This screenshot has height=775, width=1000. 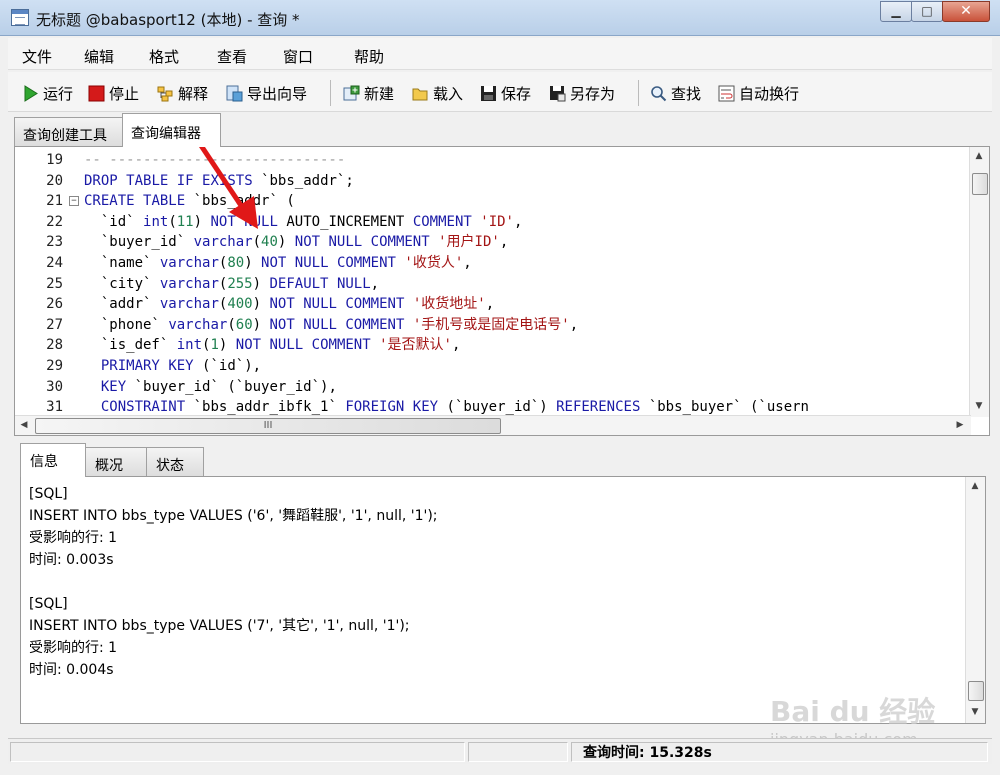 What do you see at coordinates (54, 180) in the screenshot?
I see `line-number: 20` at bounding box center [54, 180].